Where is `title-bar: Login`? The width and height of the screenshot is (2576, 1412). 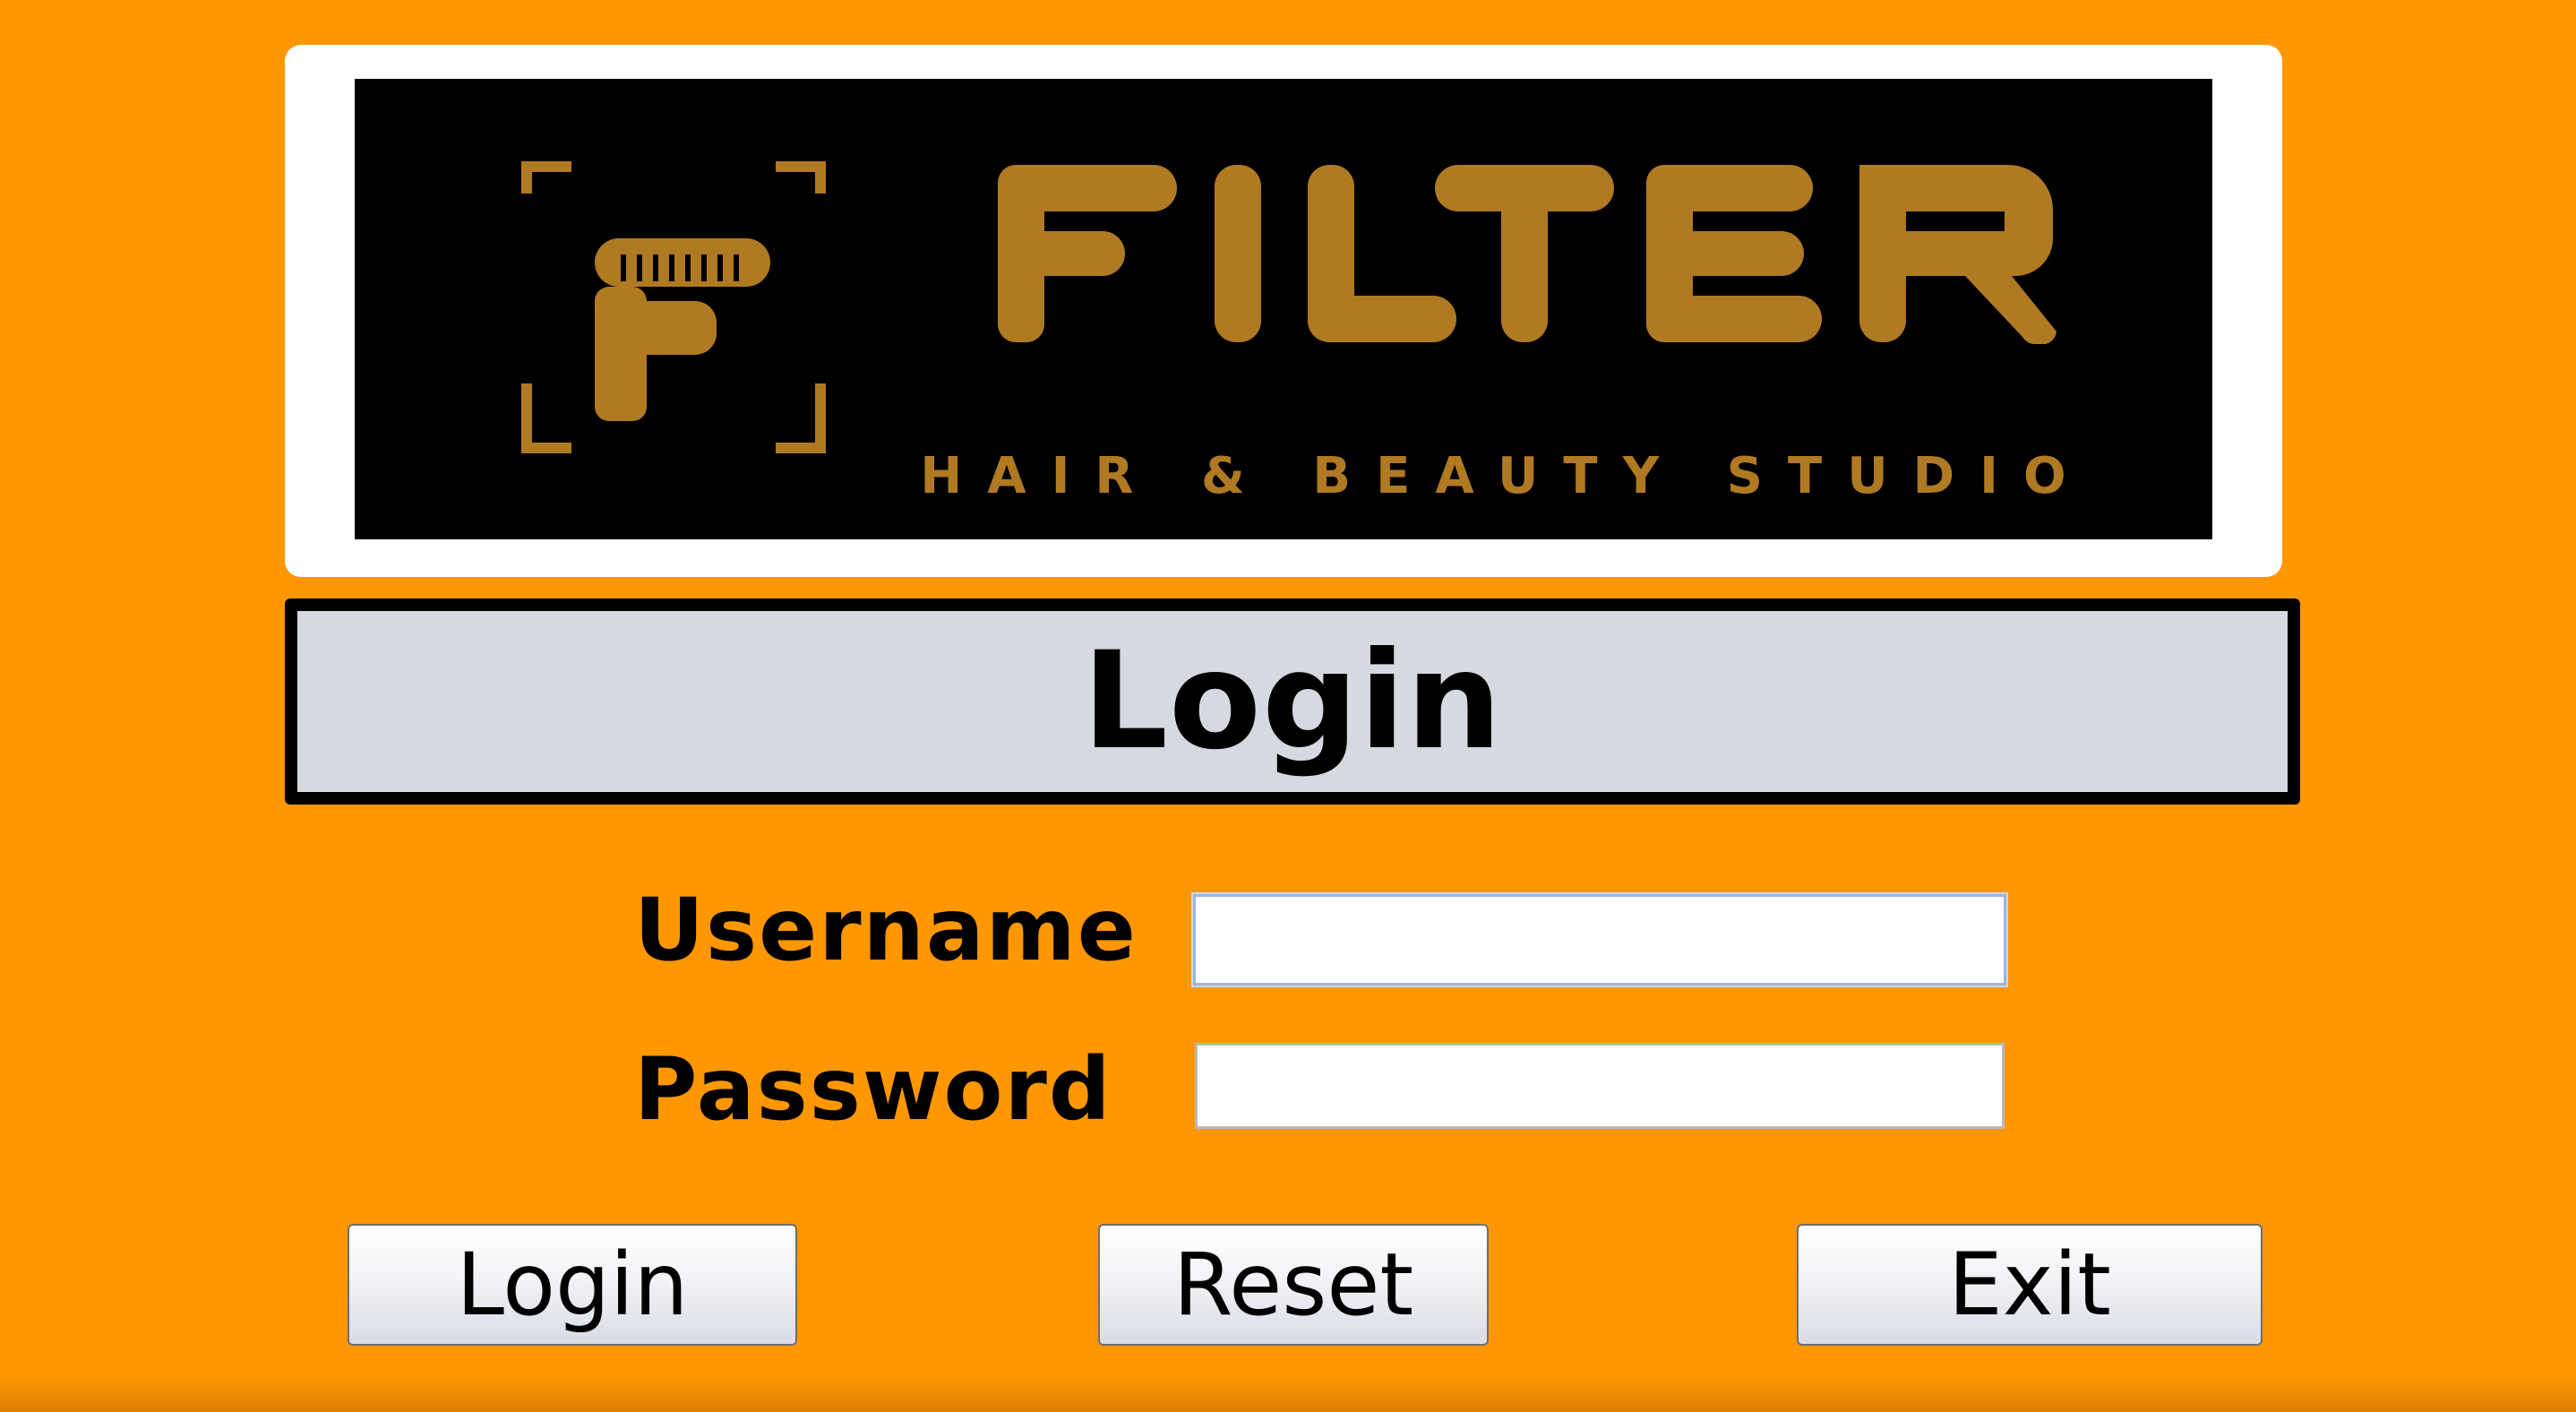 title-bar: Login is located at coordinates (1292, 701).